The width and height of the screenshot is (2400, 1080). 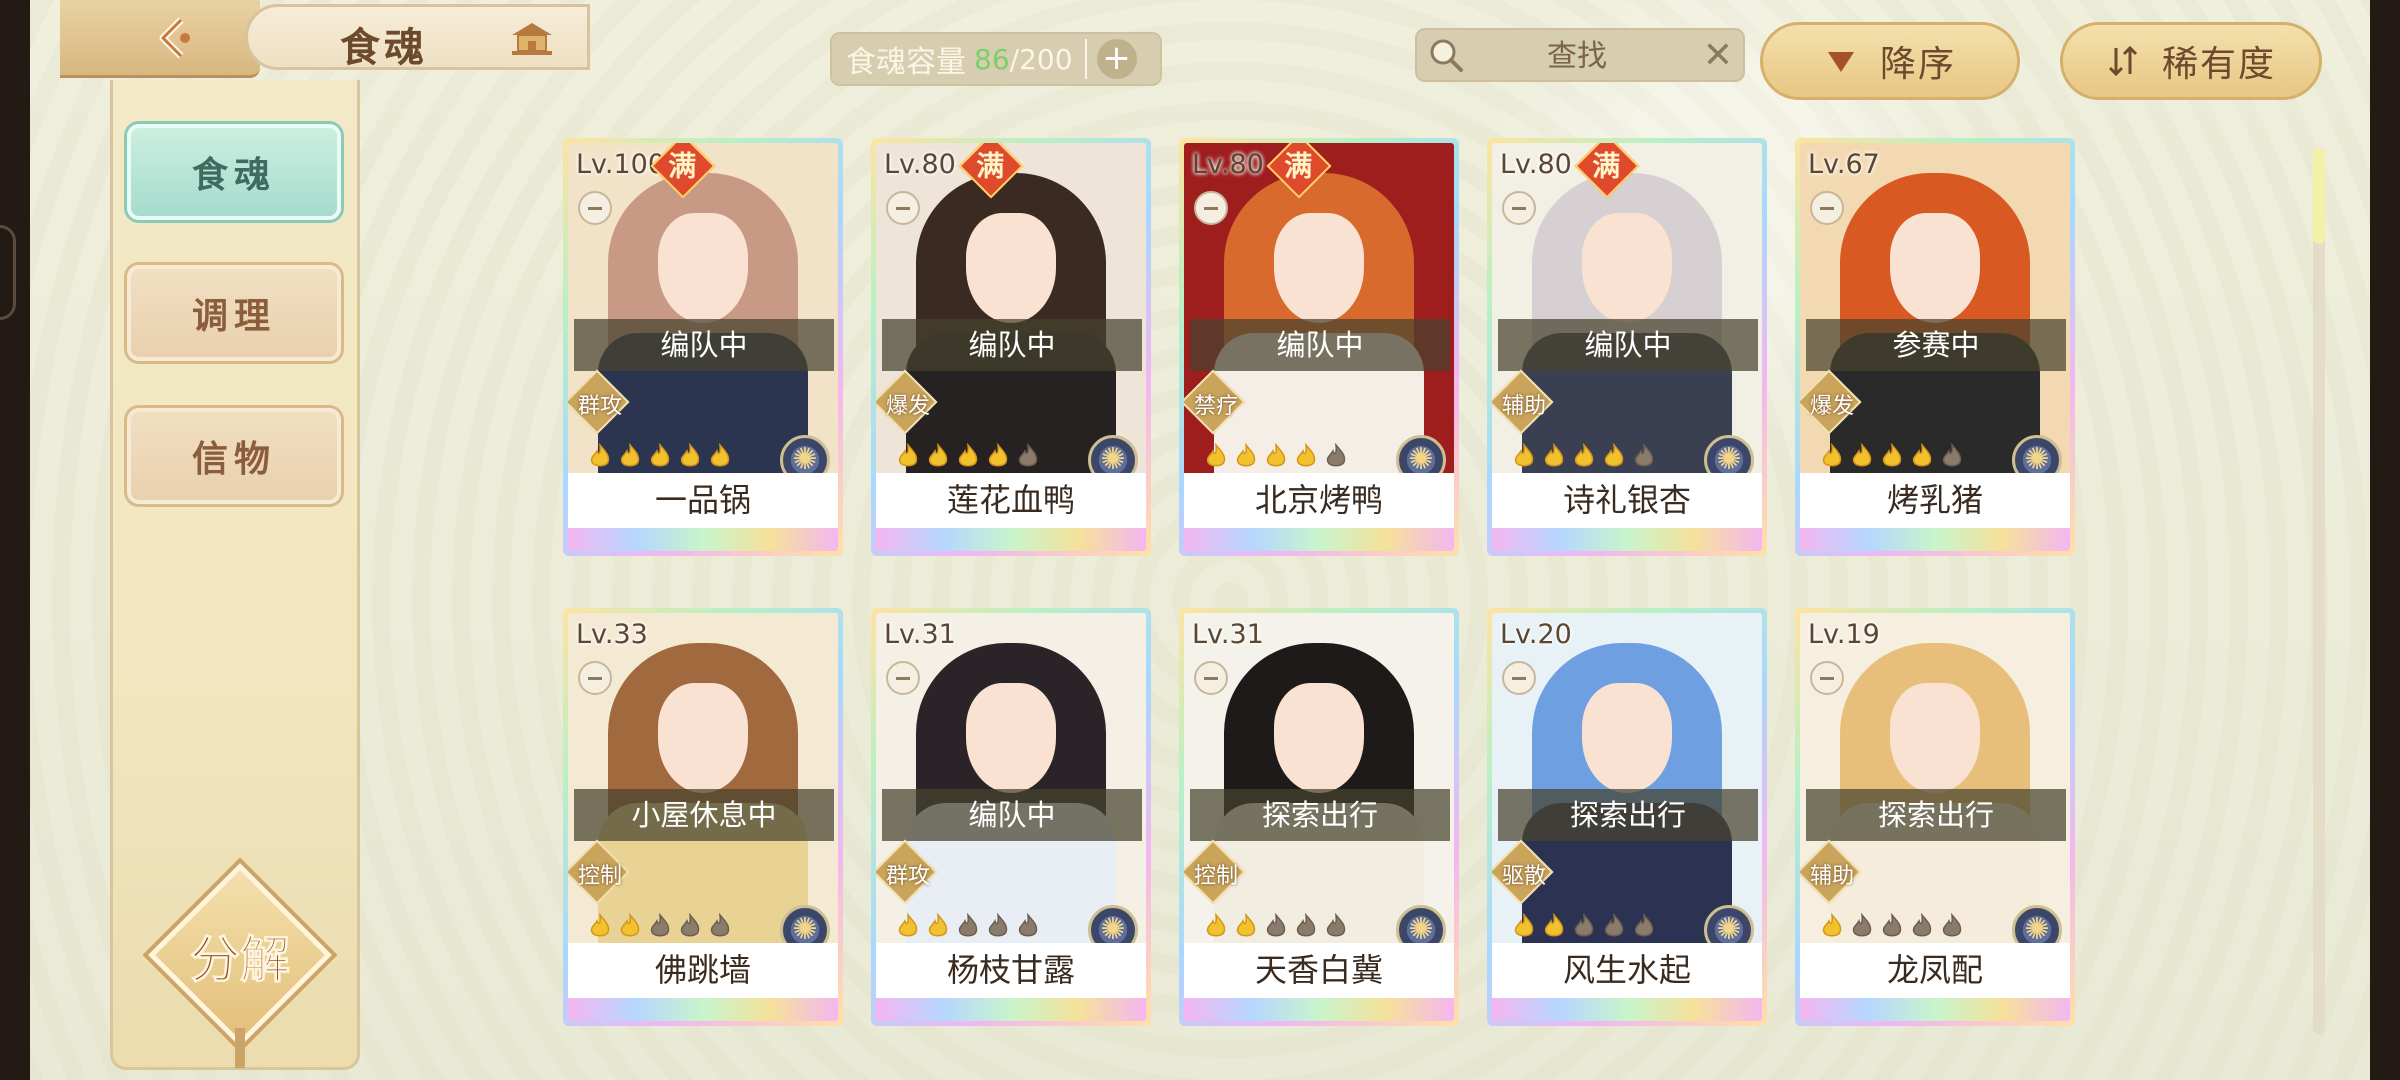 I want to click on scrollbar-thumb, so click(x=2319, y=196).